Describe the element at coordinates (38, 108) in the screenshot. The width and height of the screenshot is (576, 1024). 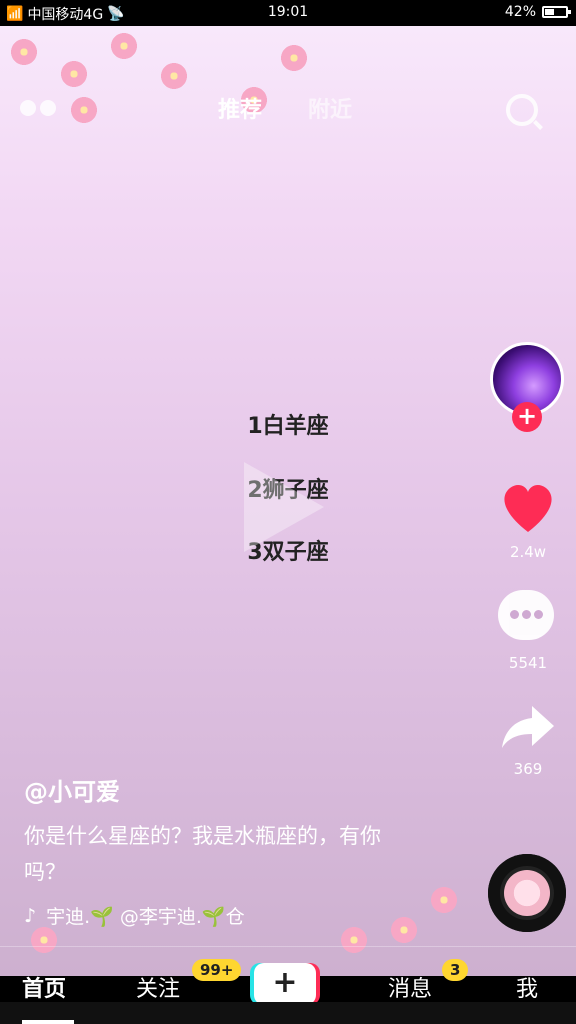
I see `menu-dots-icon` at that location.